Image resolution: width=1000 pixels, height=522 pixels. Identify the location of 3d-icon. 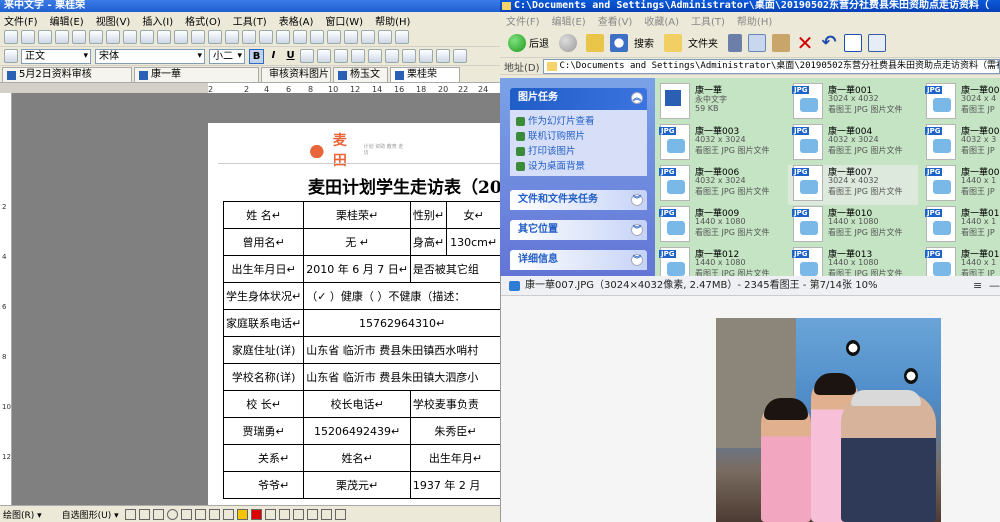
(340, 514).